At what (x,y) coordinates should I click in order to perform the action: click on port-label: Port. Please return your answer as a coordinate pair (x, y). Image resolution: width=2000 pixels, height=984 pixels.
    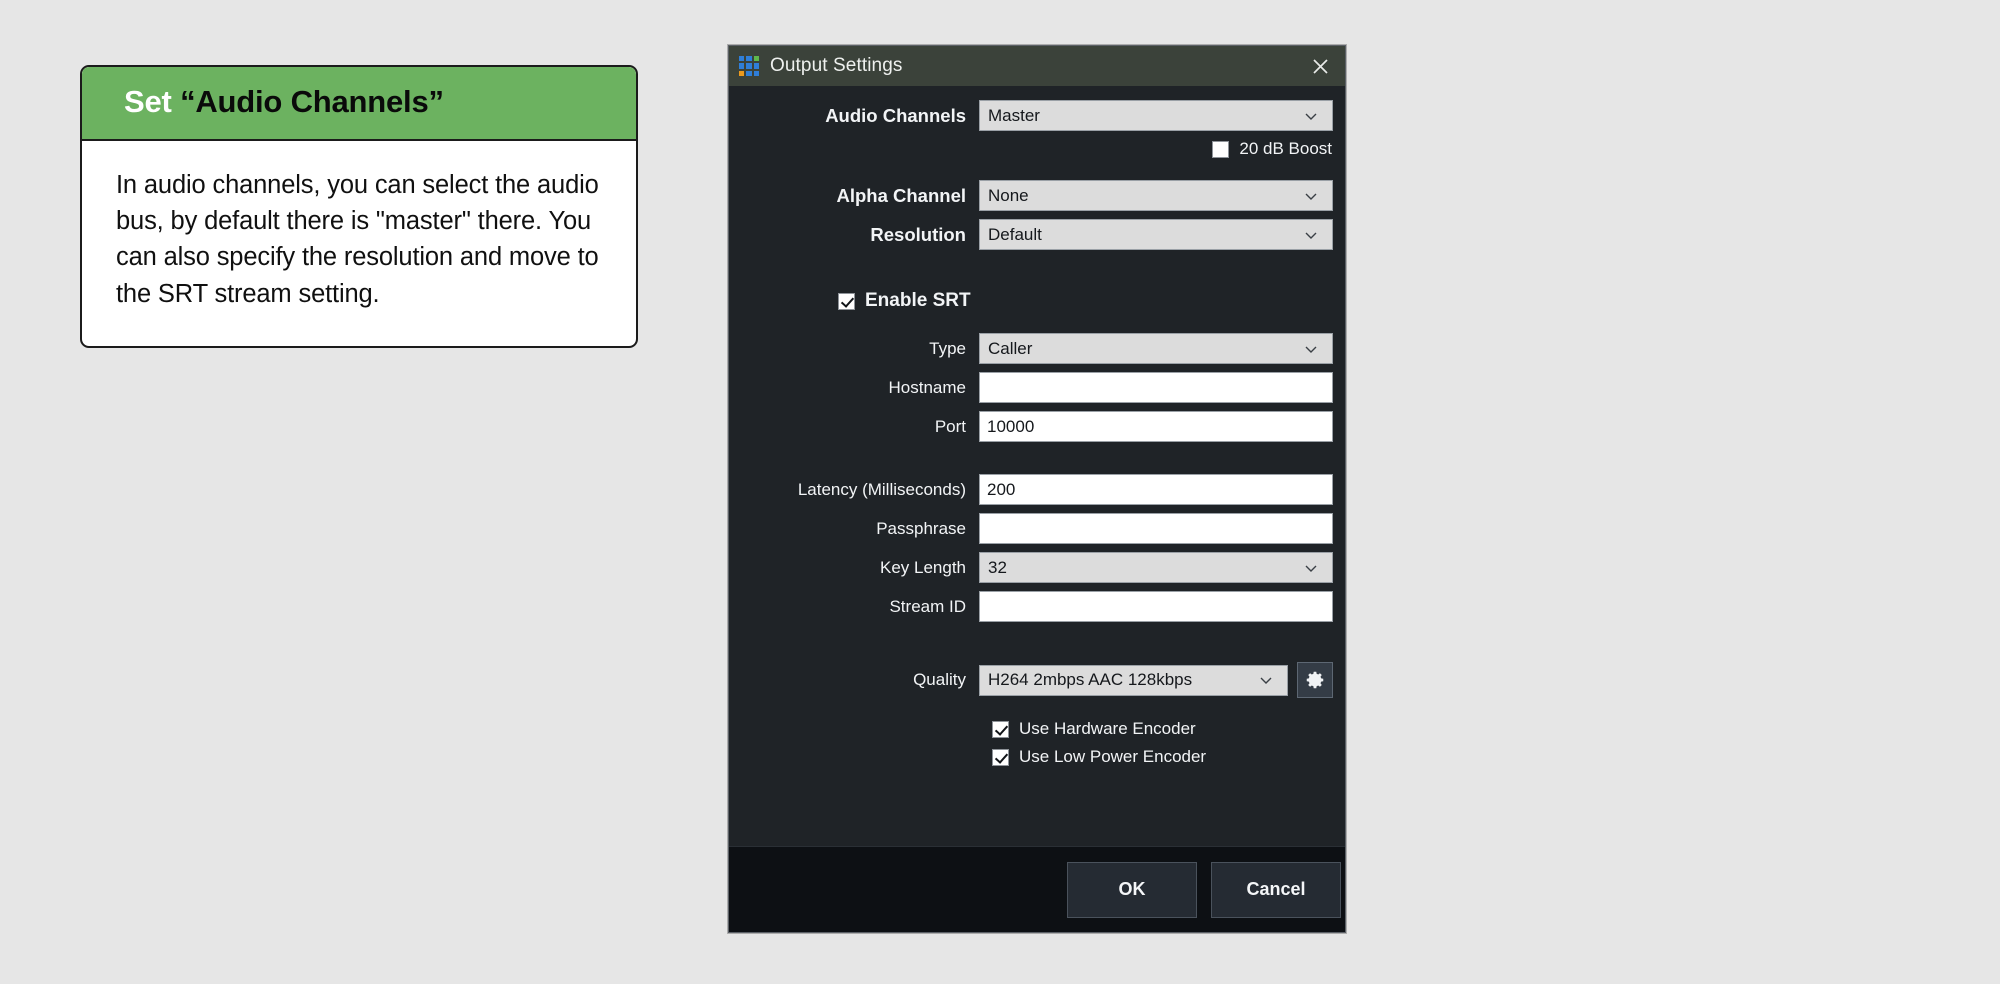
    Looking at the image, I should click on (950, 426).